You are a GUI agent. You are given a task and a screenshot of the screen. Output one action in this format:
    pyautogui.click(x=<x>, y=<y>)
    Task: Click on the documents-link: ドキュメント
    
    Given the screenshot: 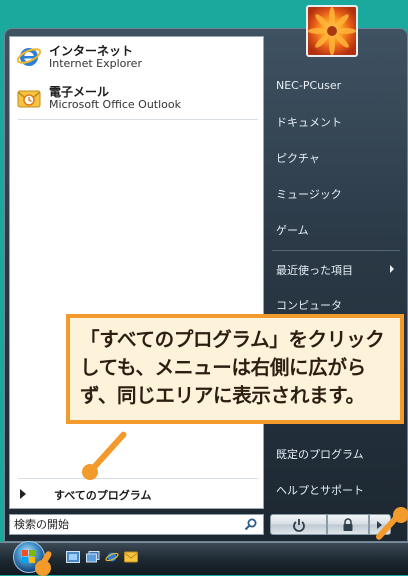 What is the action you would take?
    pyautogui.click(x=309, y=122)
    